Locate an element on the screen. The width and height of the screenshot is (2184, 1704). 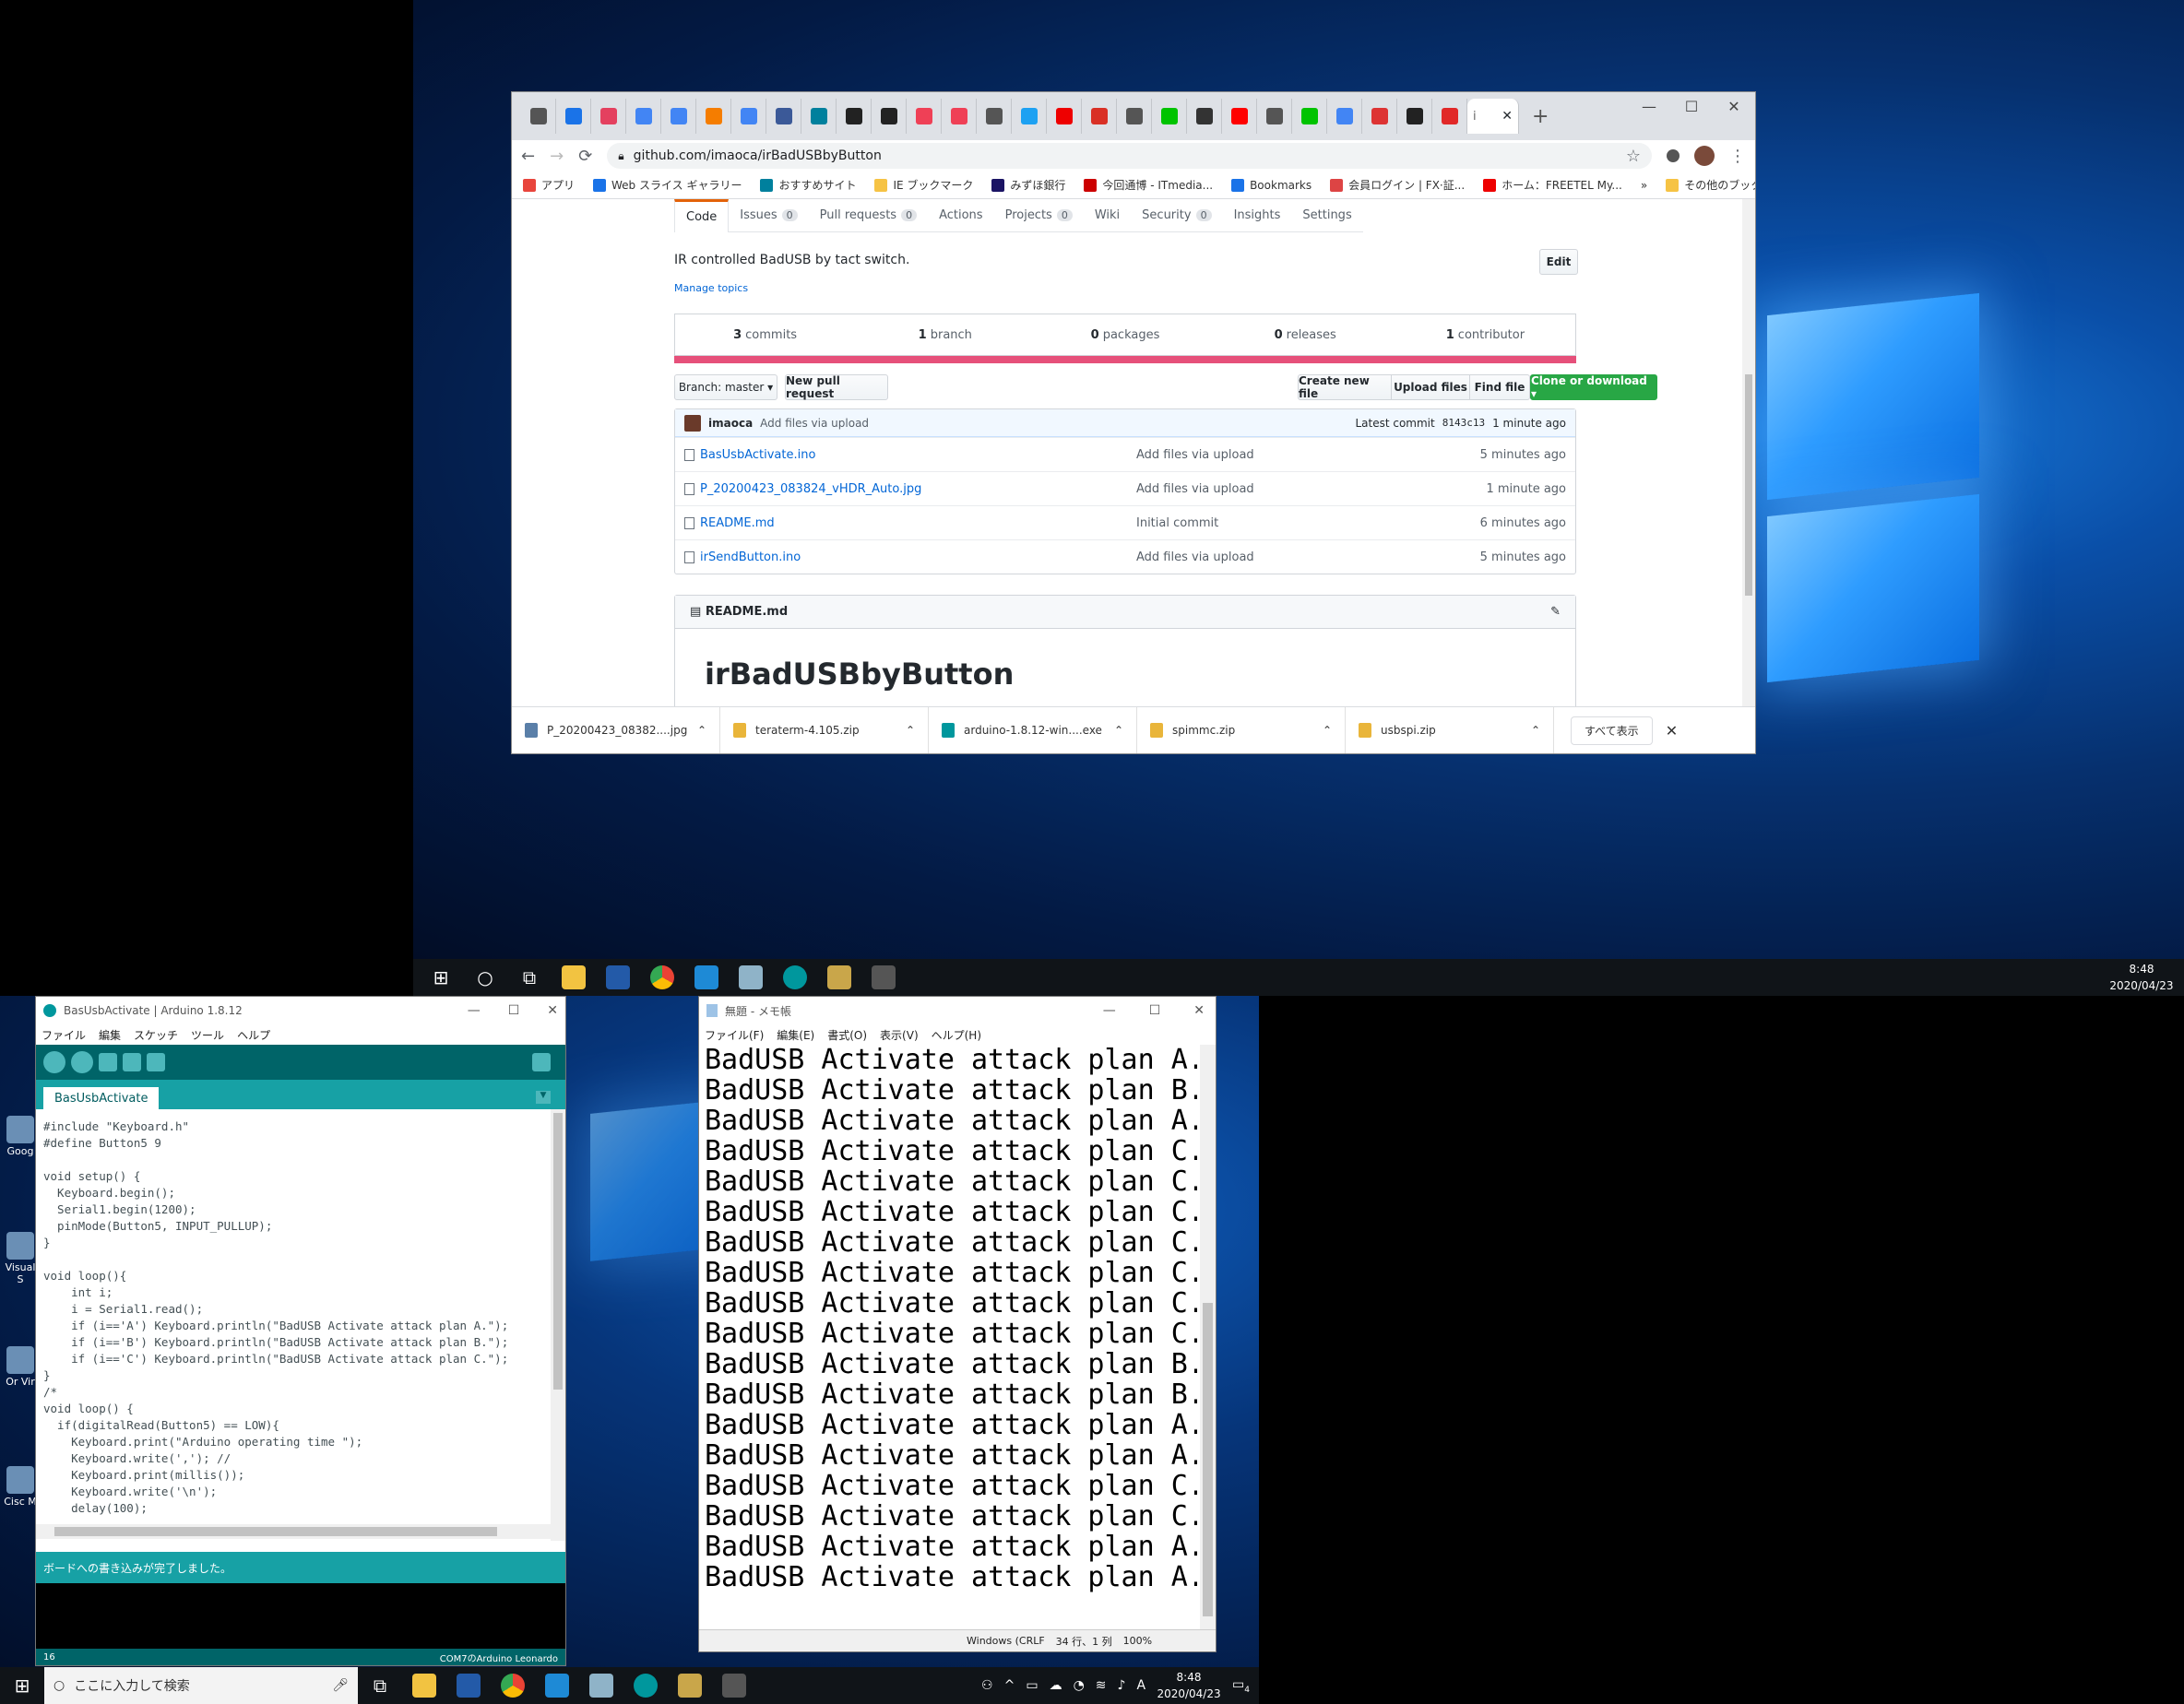
forward-icon: → is located at coordinates (557, 156).